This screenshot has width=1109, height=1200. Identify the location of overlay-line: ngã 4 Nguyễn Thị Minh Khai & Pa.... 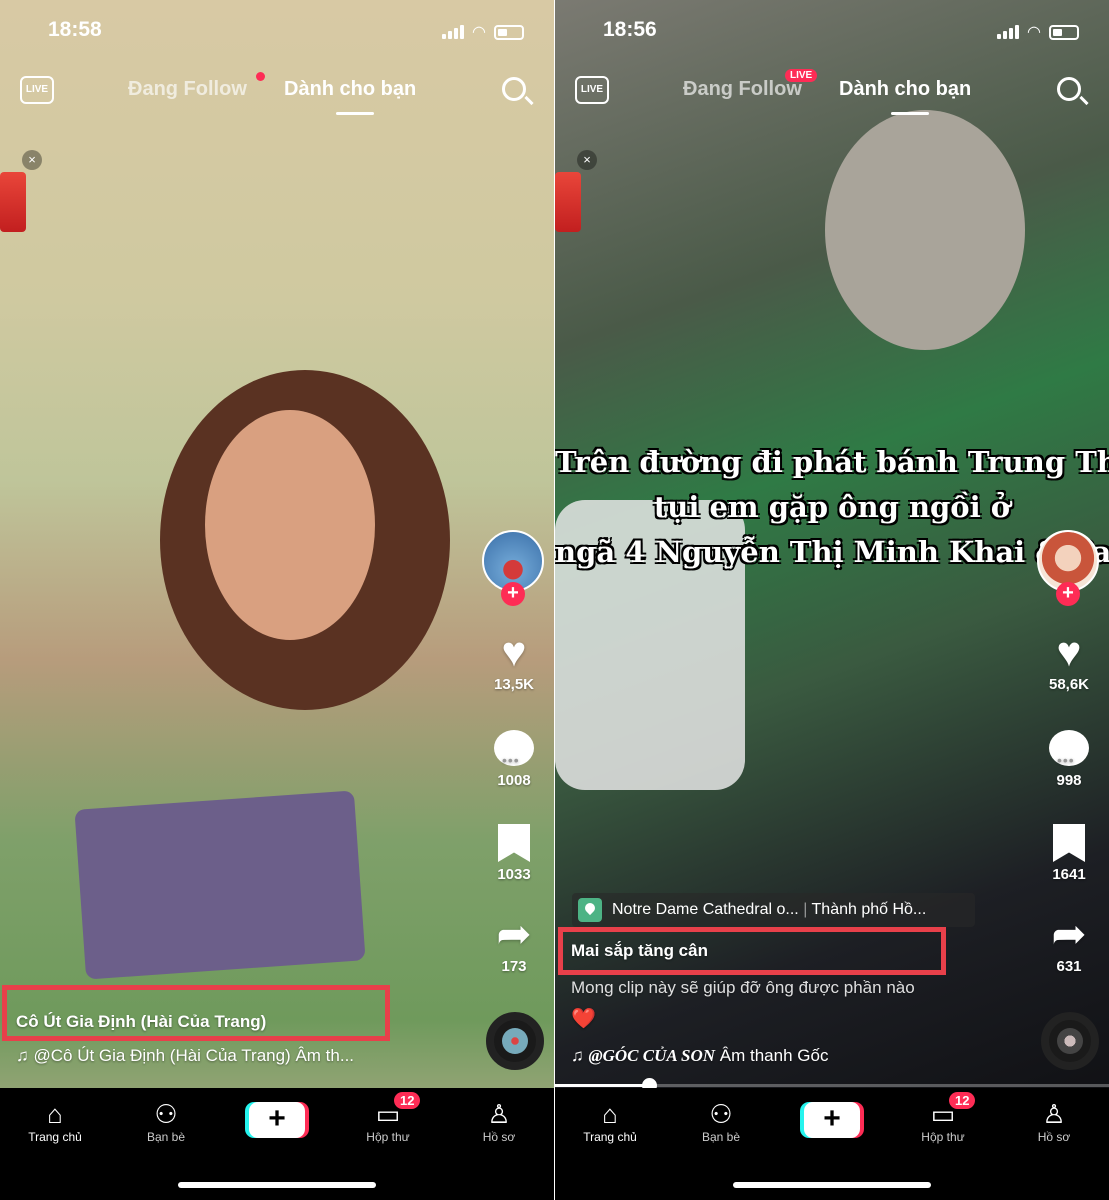
(832, 552).